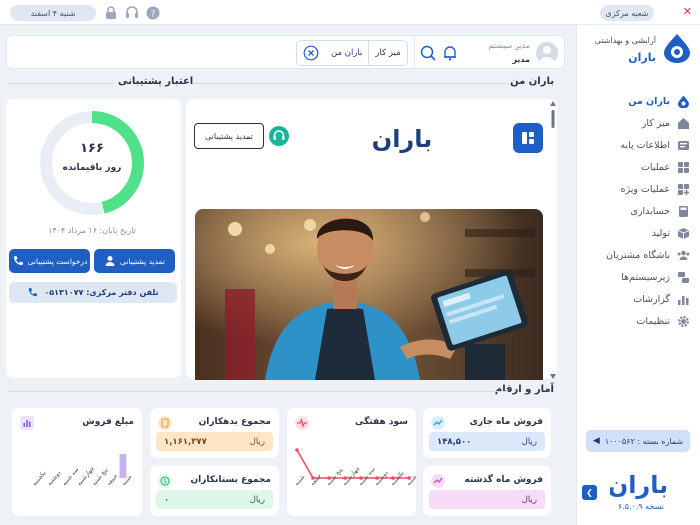 This screenshot has height=525, width=700. I want to click on sidebar-item-reports: گزارشات, so click(637, 299).